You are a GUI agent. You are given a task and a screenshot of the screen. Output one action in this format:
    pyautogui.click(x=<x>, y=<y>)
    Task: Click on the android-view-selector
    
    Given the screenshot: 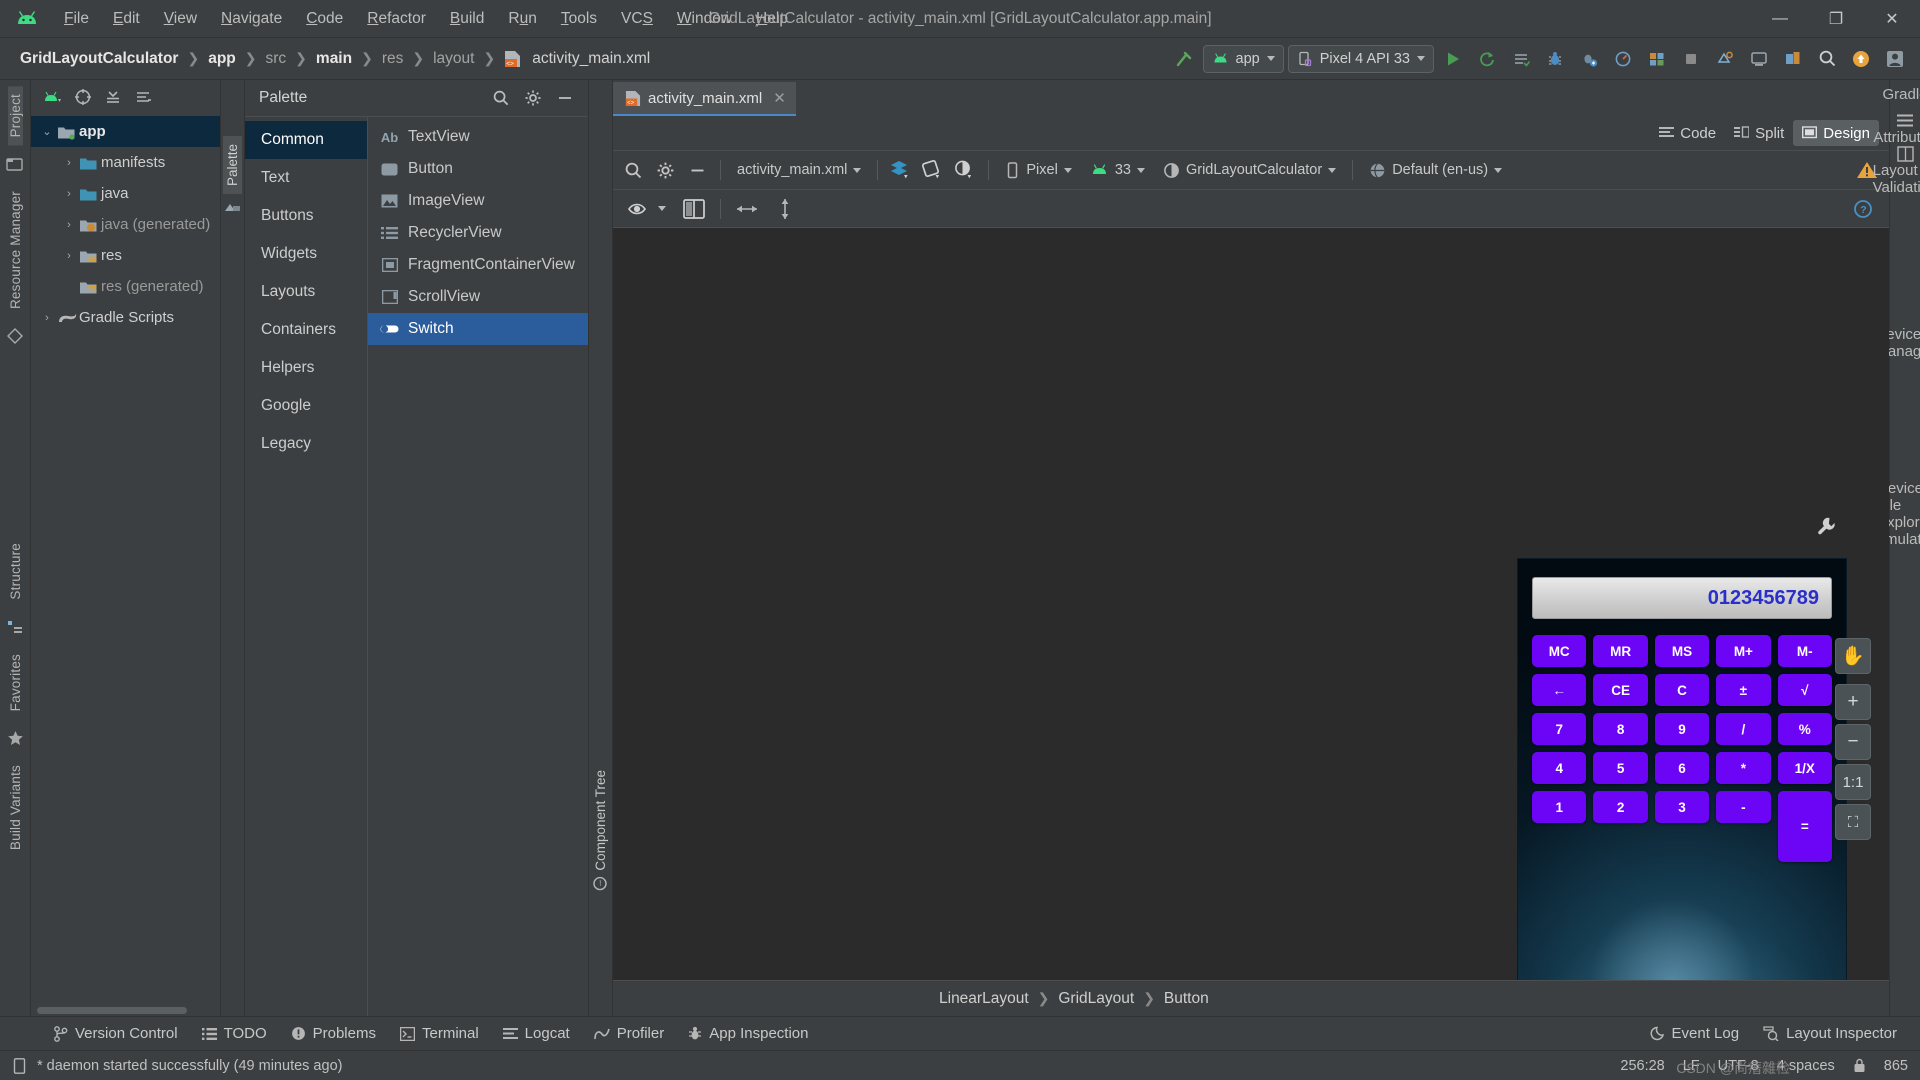 What is the action you would take?
    pyautogui.click(x=53, y=97)
    